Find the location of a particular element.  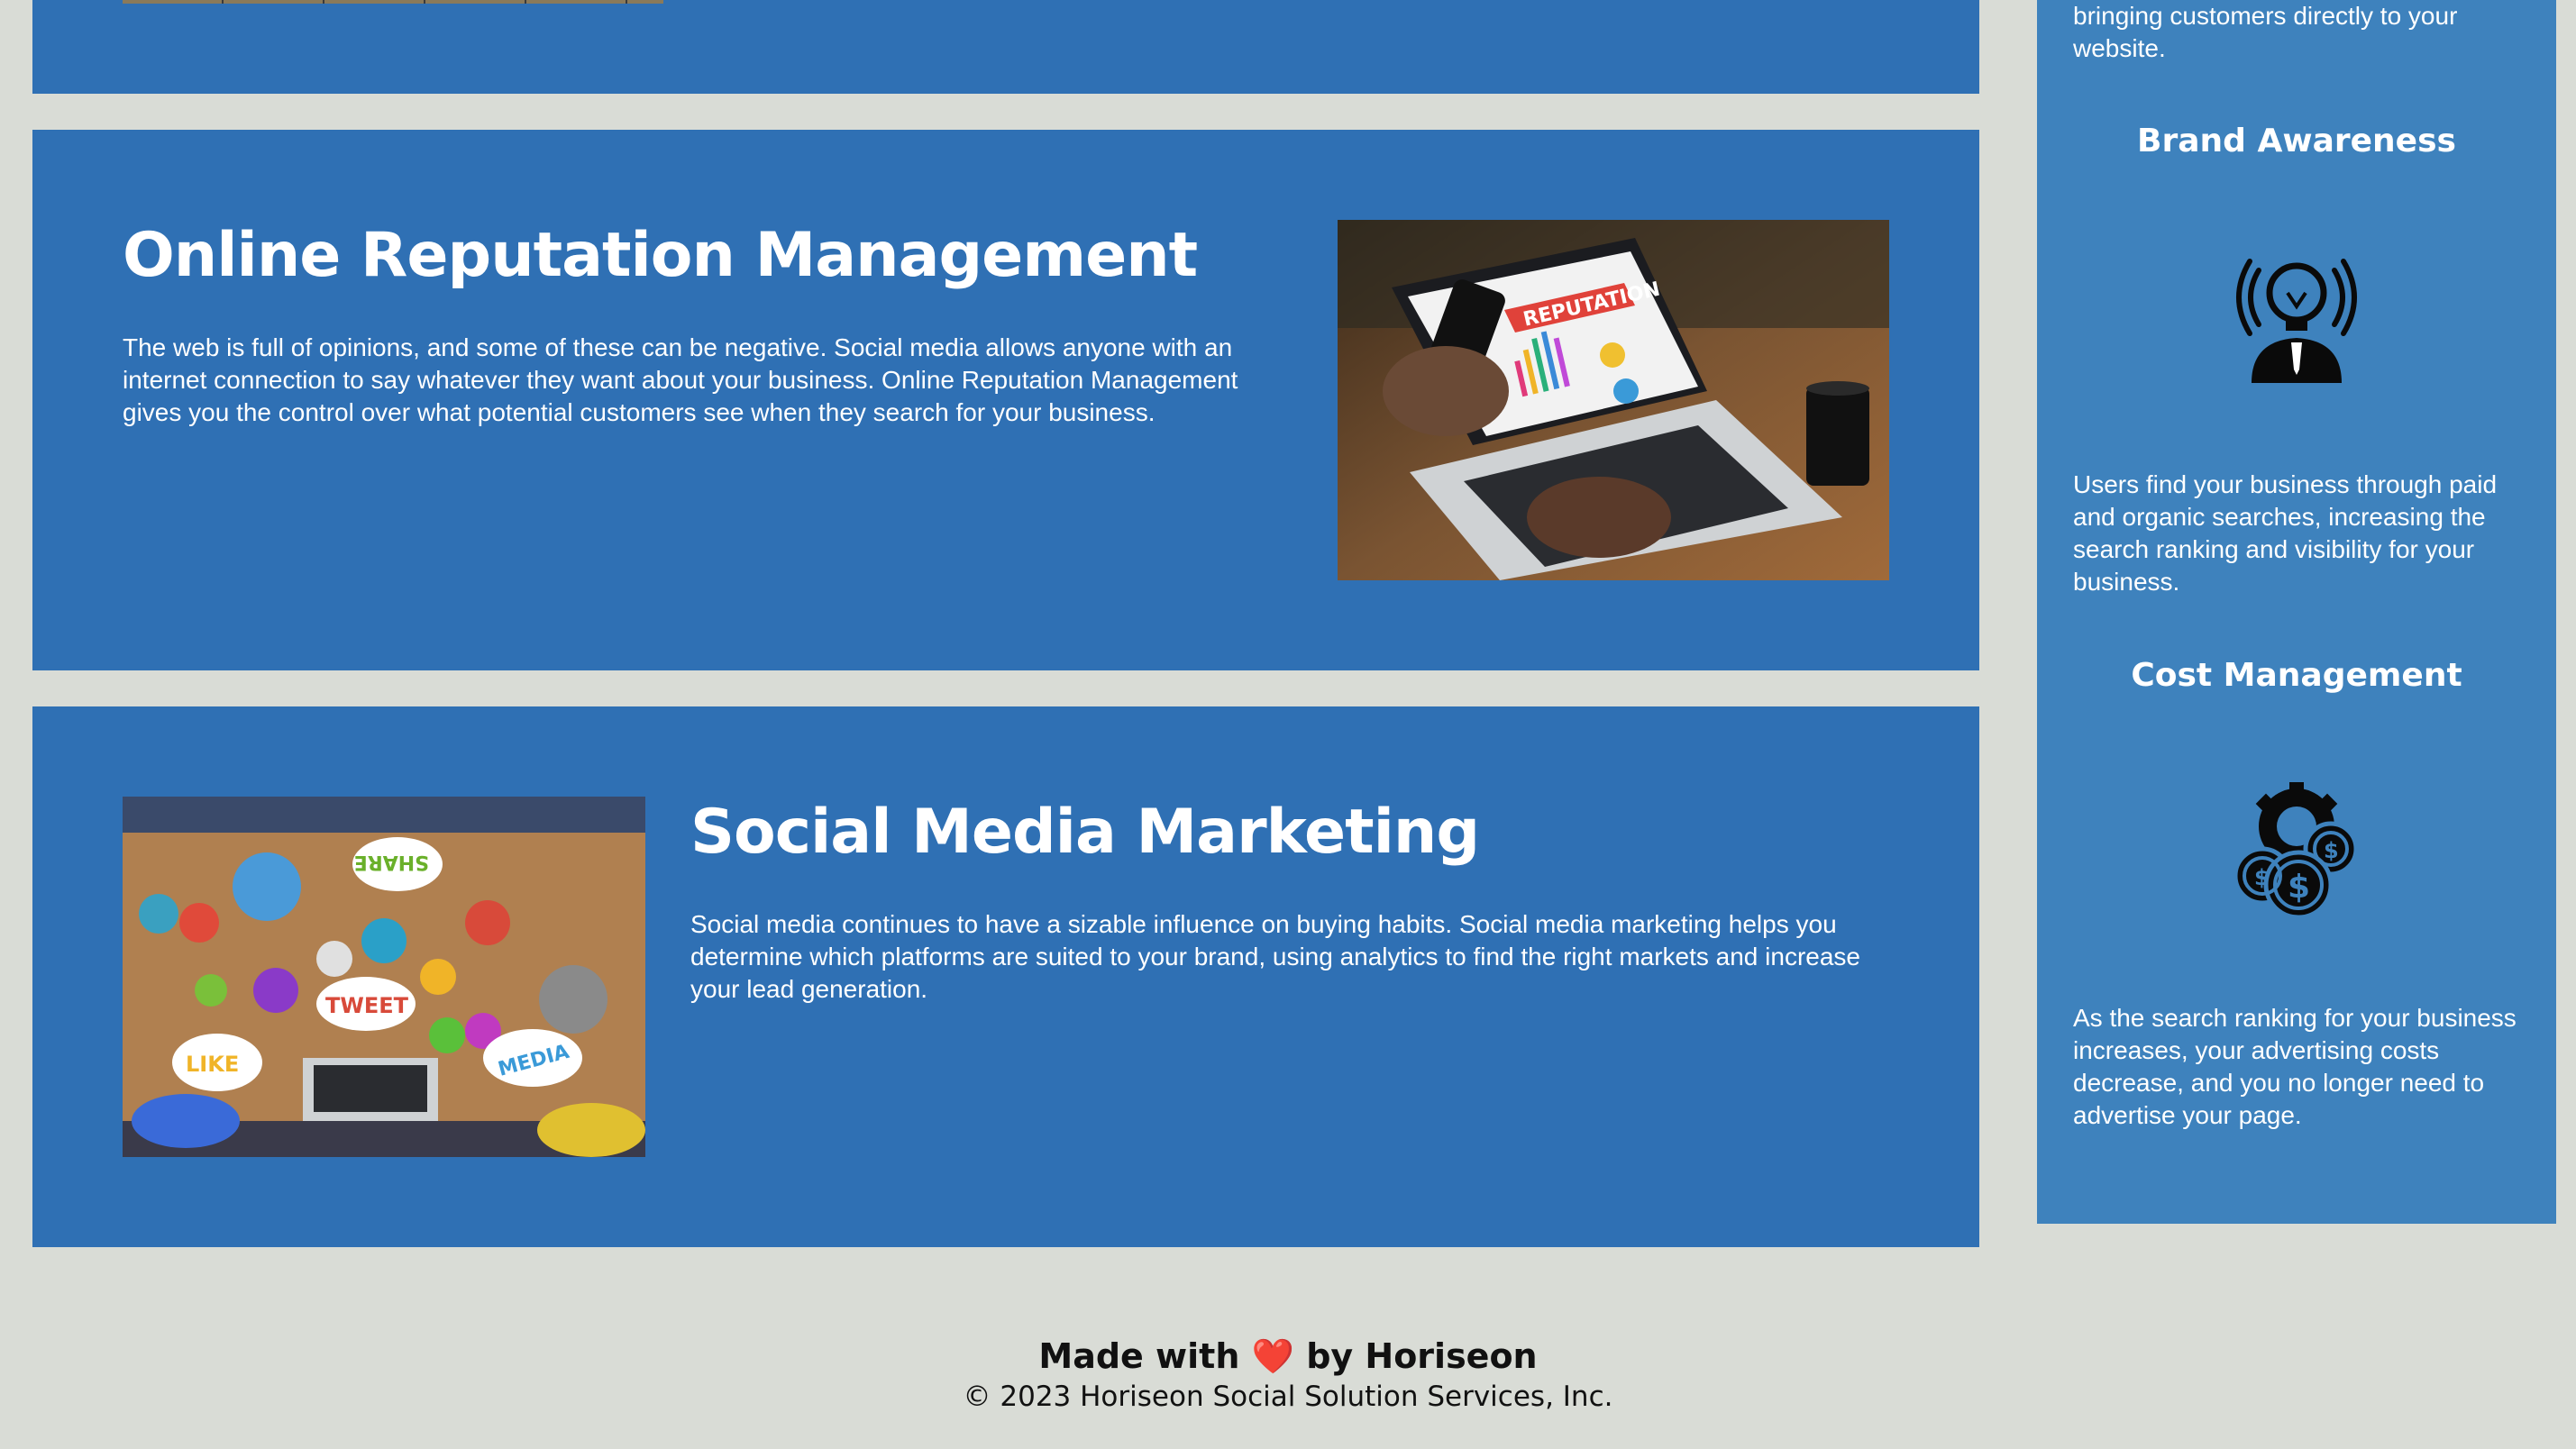

lightbulb-person-icon is located at coordinates (2296, 315).